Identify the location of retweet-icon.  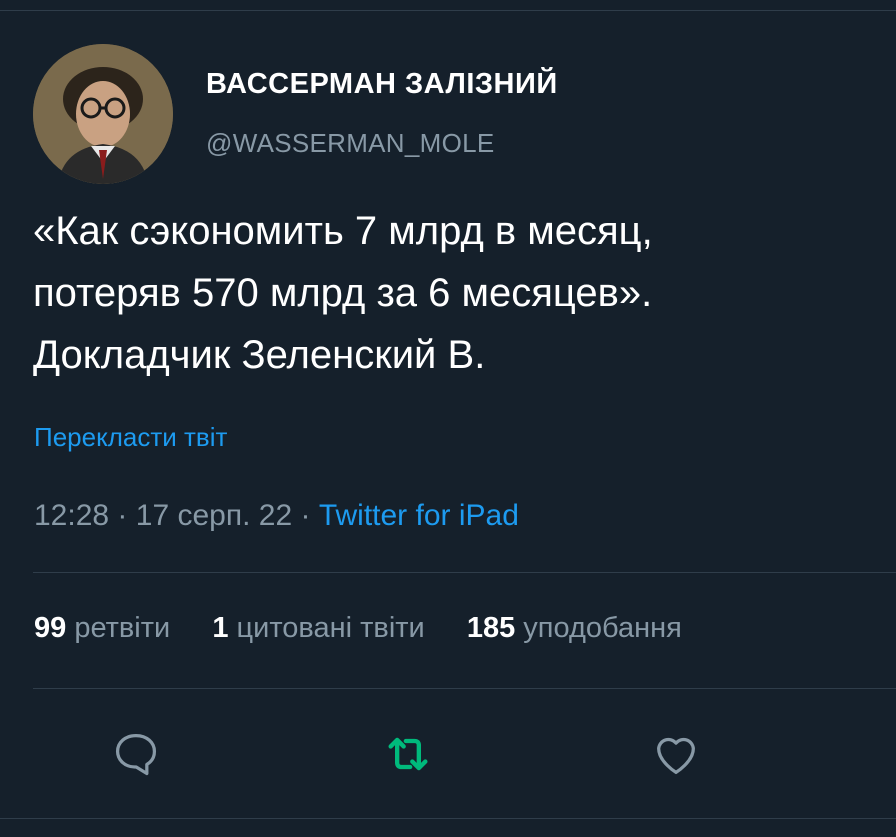
(408, 754).